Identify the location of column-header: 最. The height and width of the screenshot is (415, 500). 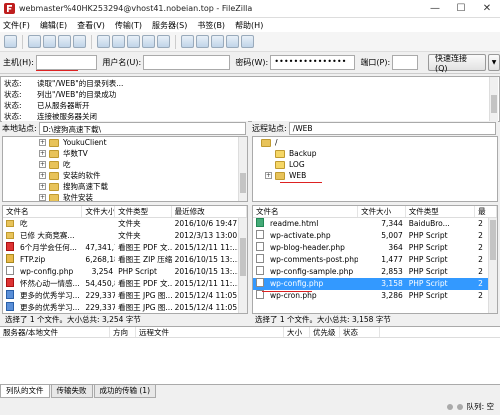
(486, 211).